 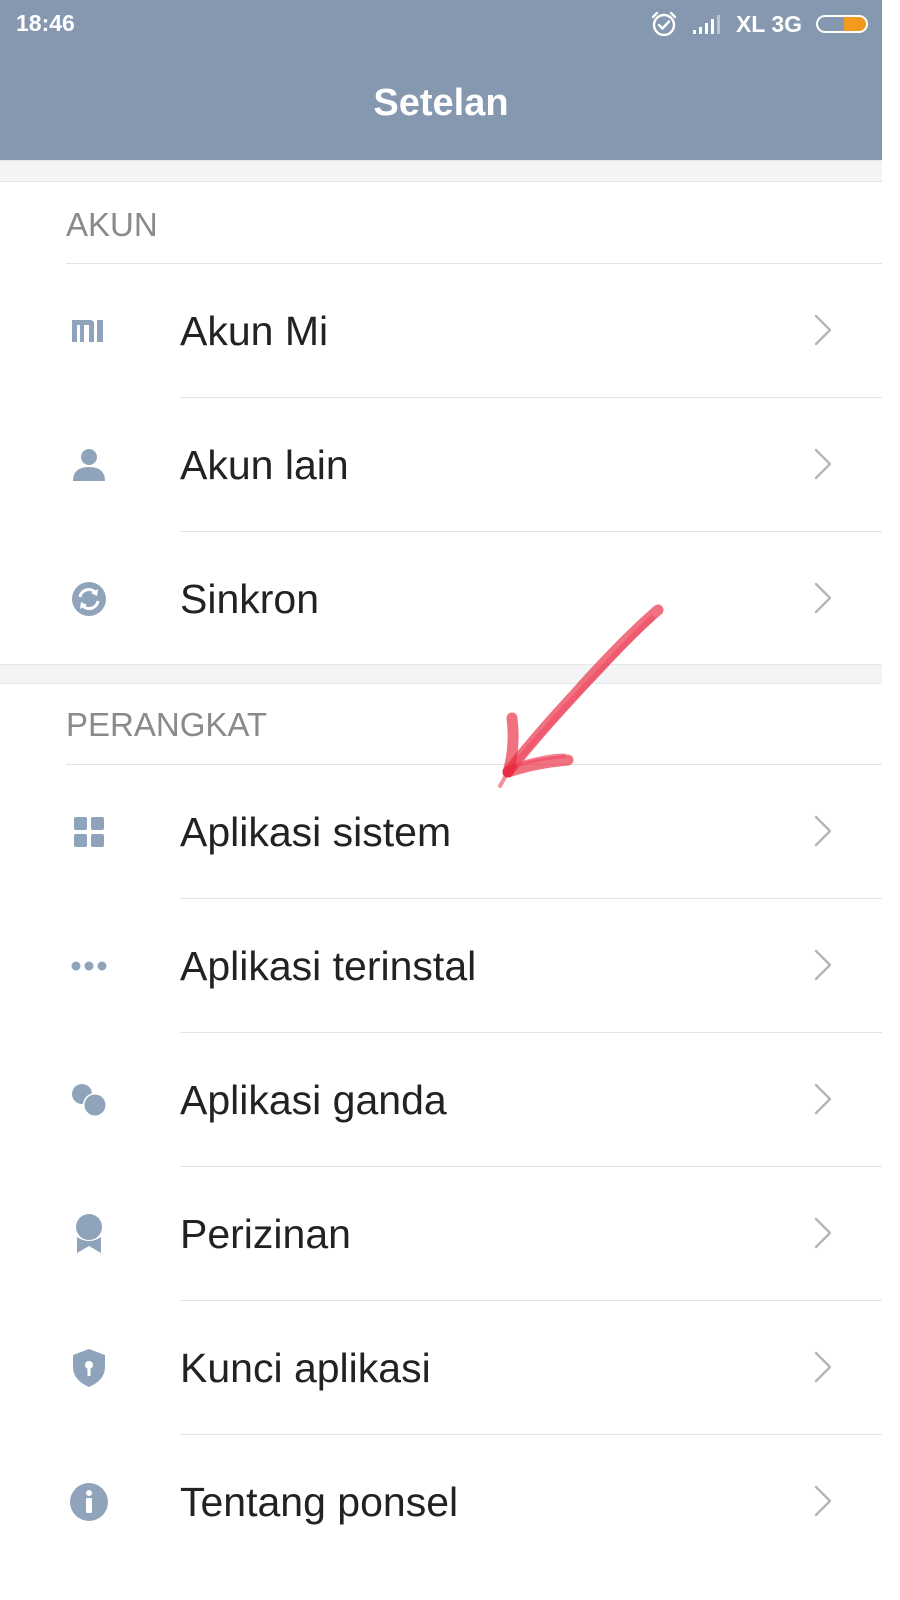 What do you see at coordinates (89, 465) in the screenshot?
I see `person-icon` at bounding box center [89, 465].